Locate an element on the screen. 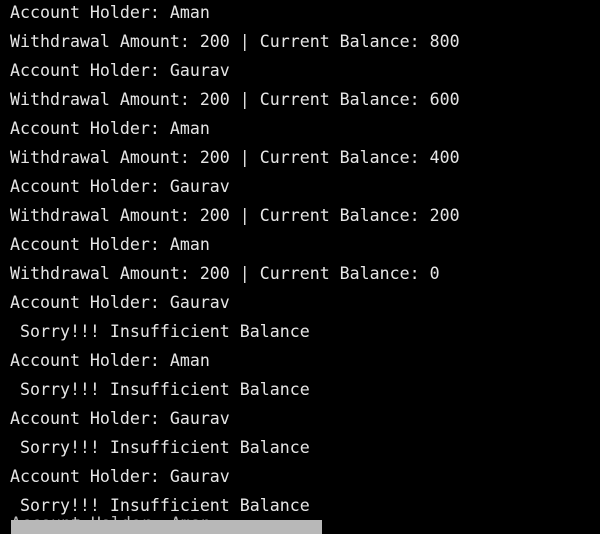  text-selection-highlight is located at coordinates (166, 527).